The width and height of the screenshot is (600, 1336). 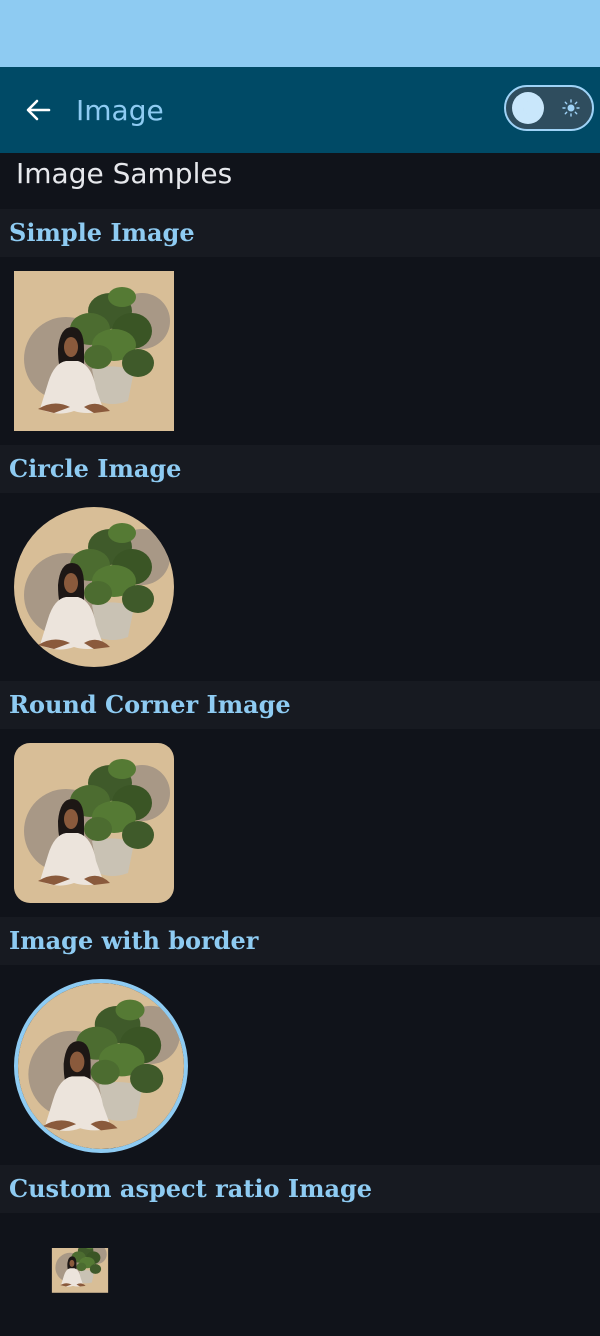 I want to click on moon-icon, so click(x=526, y=108).